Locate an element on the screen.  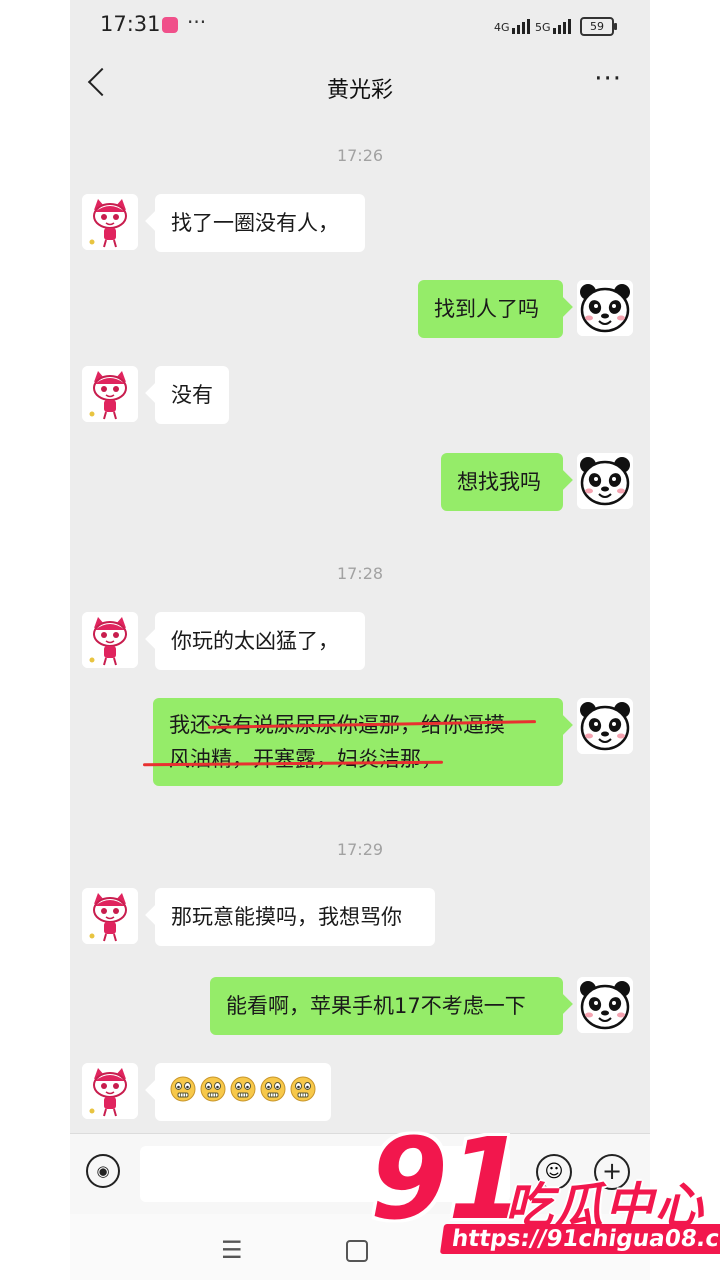
message-bubble-outgoing: 能看啊，苹果手机17不考虑一下 is located at coordinates (386, 1006).